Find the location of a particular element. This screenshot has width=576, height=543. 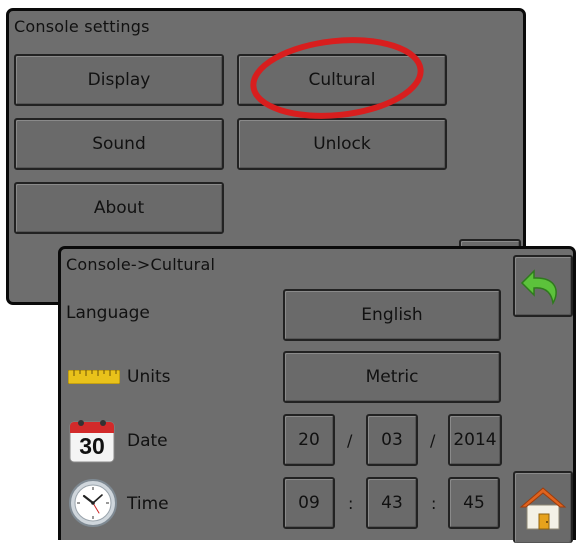

calendar-icon: 30 is located at coordinates (92, 440).